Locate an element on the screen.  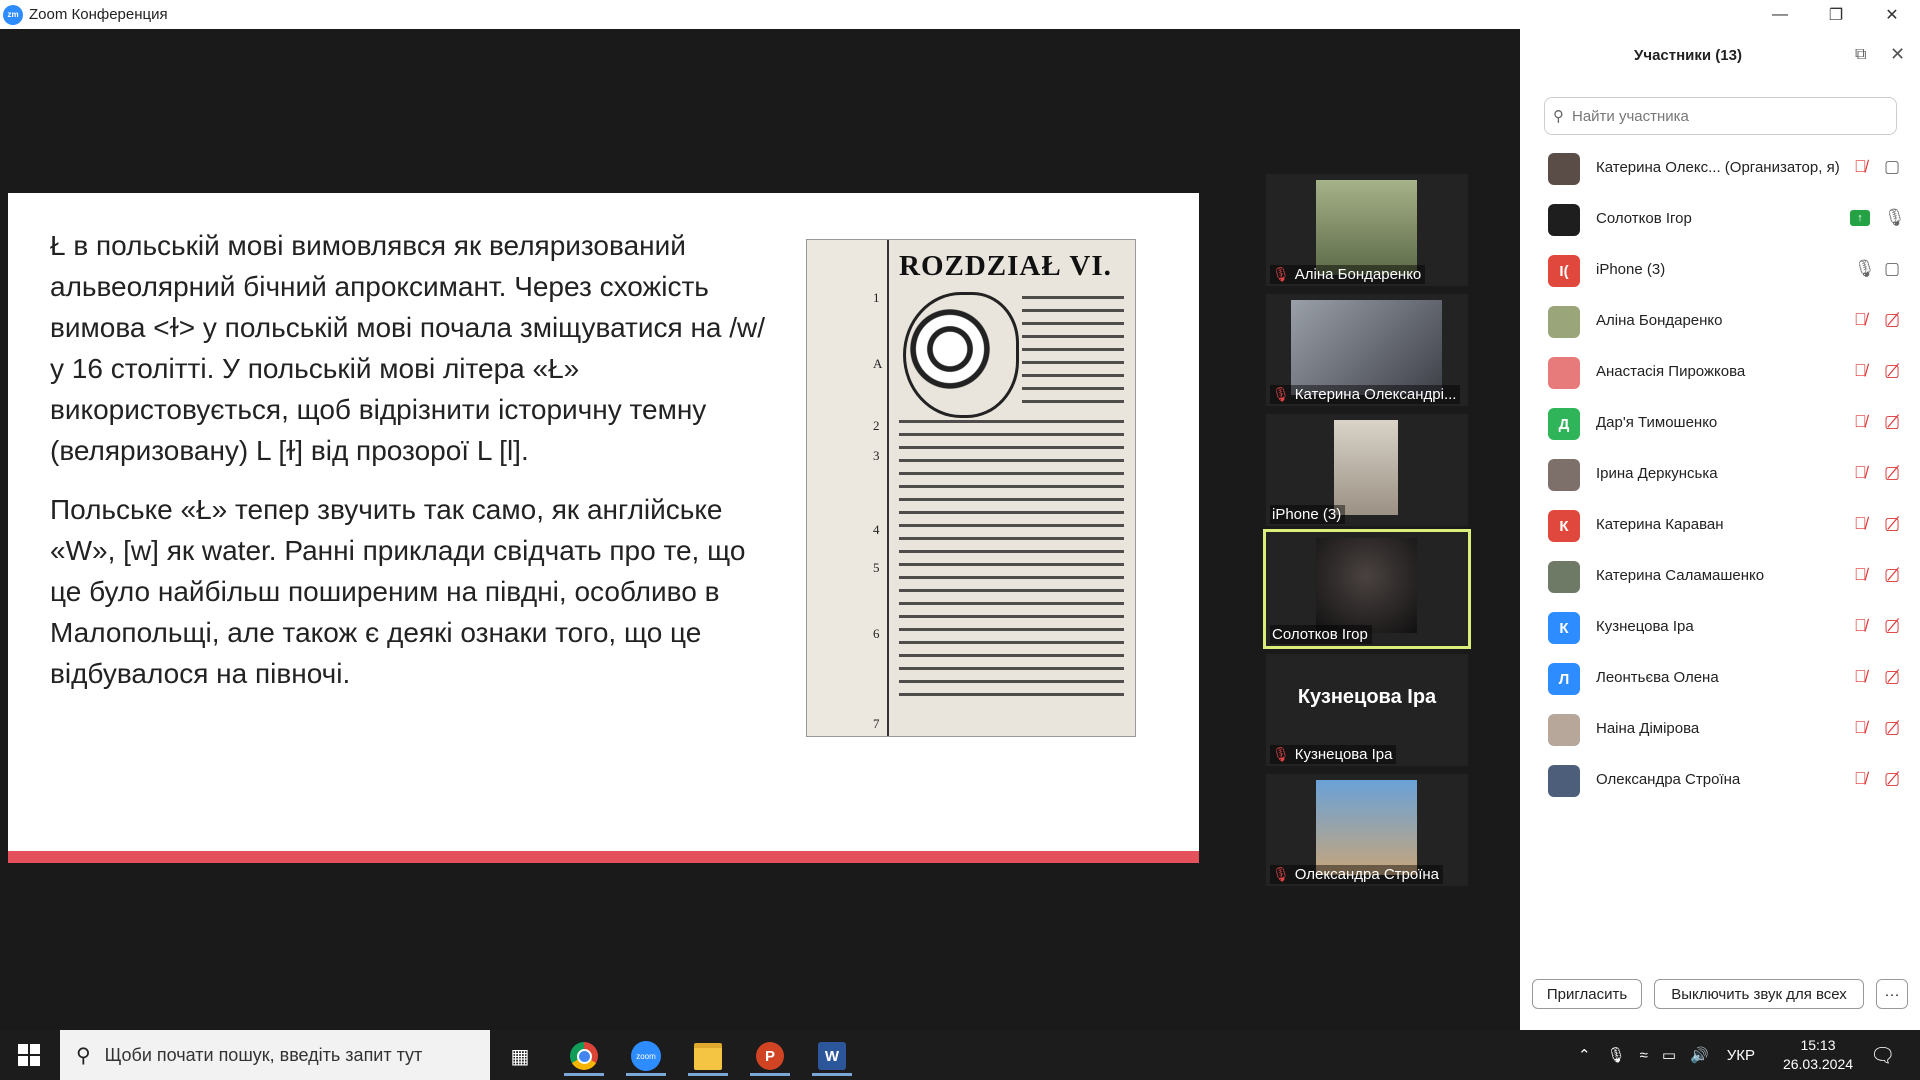
mute-all-button: Выключить звук для всех is located at coordinates (1759, 994).